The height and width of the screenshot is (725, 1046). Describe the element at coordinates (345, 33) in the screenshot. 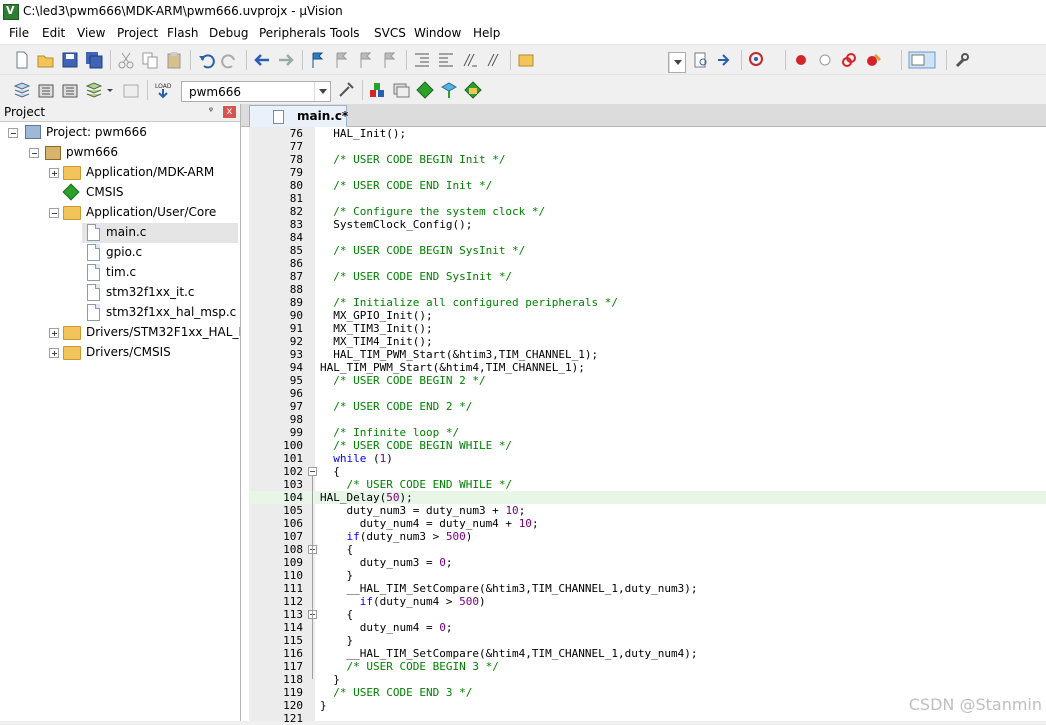

I see `menu-tools: Tools` at that location.